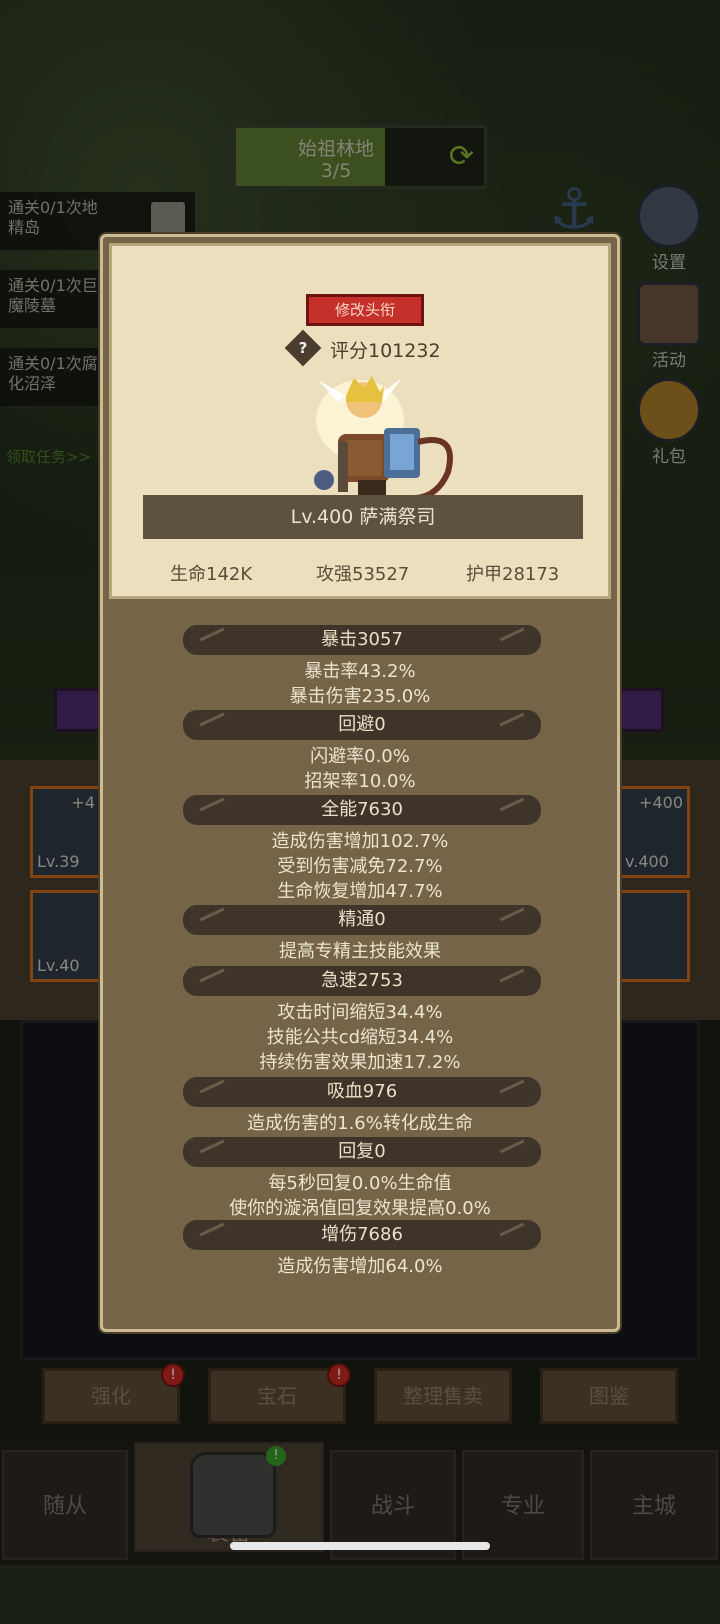 This screenshot has height=1624, width=720. I want to click on change-title-button: 修改头衔, so click(365, 310).